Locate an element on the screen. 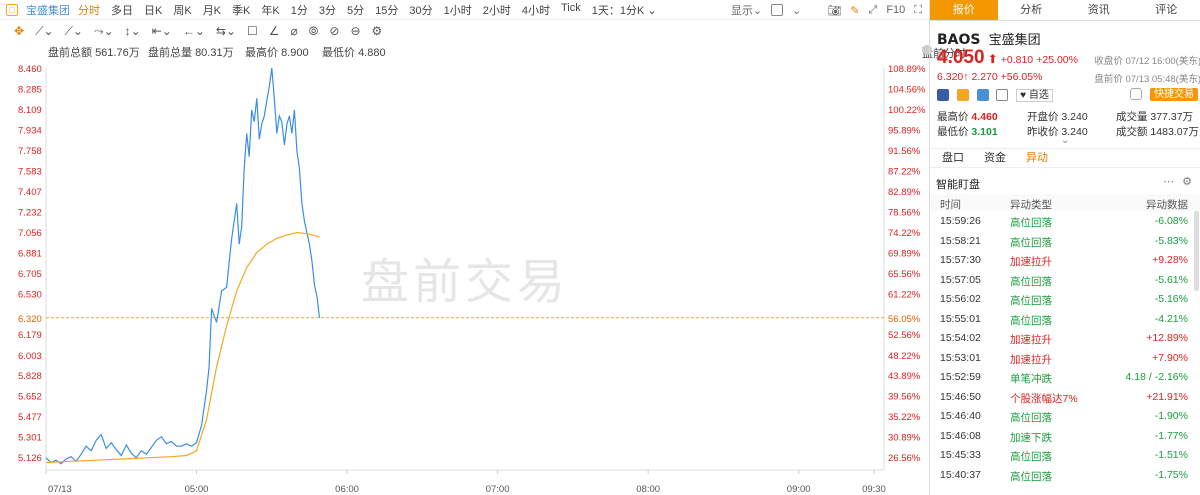 Image resolution: width=1200 pixels, height=495 pixels. more-icon: ⋯ is located at coordinates (1168, 181).